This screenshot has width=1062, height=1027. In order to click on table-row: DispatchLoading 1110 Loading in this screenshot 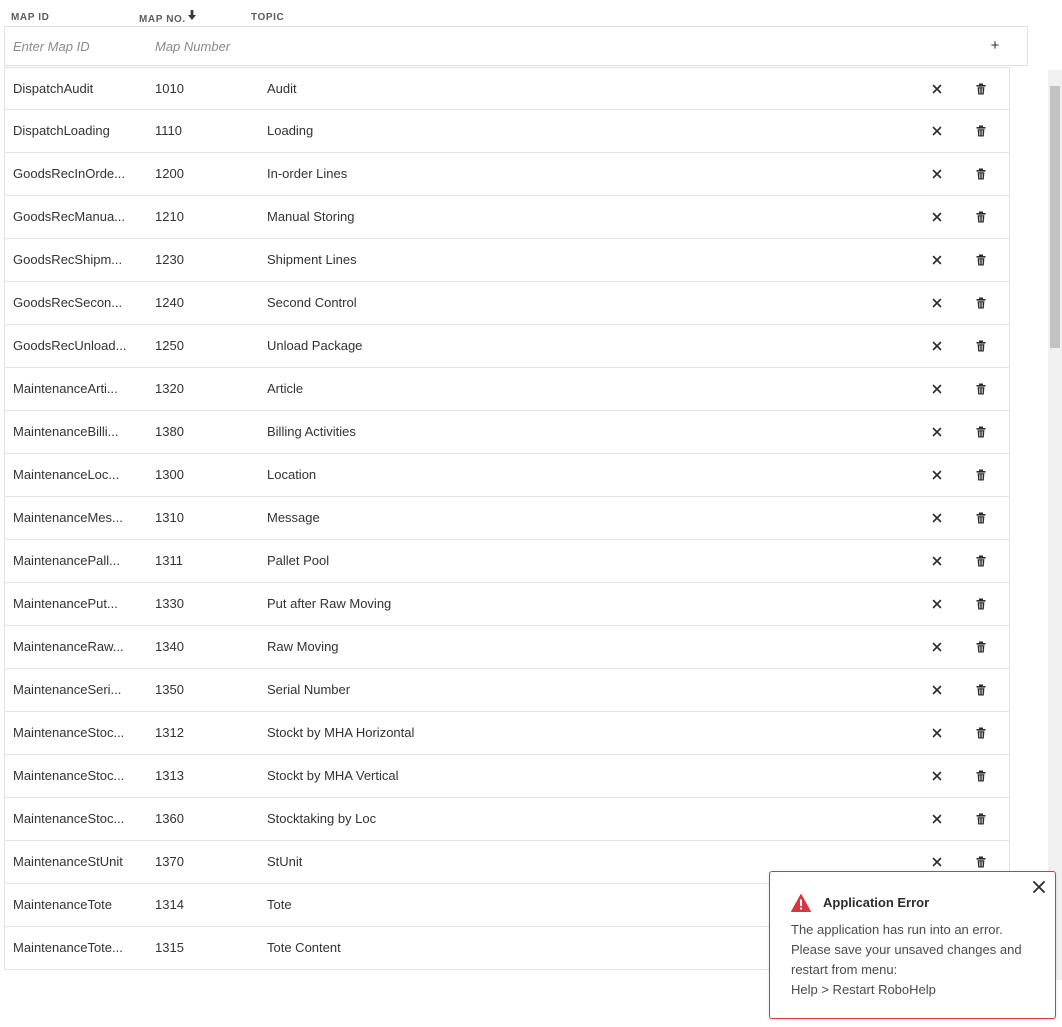, I will do `click(507, 131)`.